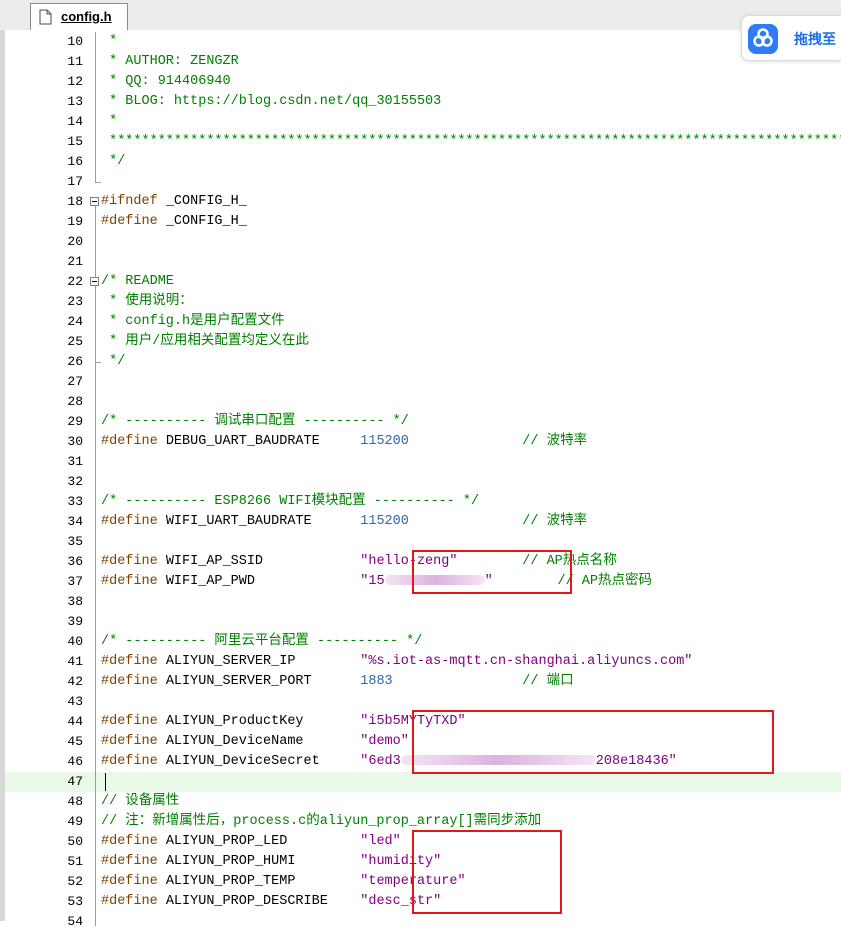 The width and height of the screenshot is (841, 932). Describe the element at coordinates (137, 281) in the screenshot. I see `code-token: /* README` at that location.